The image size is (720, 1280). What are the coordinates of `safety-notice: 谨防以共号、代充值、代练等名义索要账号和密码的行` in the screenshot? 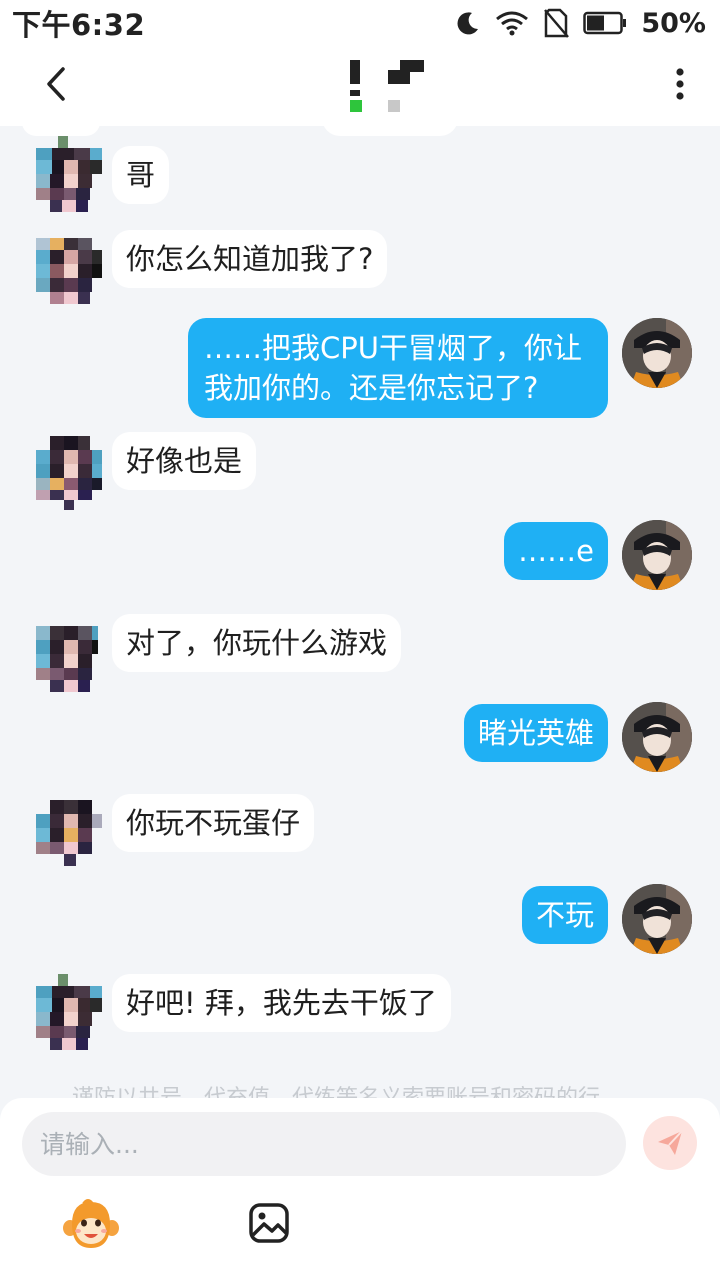 It's located at (372, 1089).